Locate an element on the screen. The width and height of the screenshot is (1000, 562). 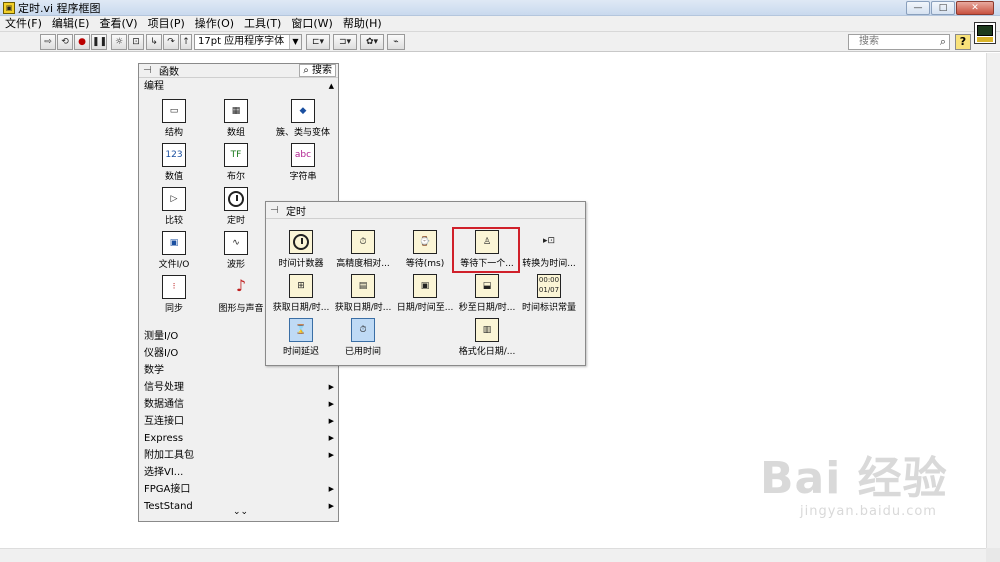
vi-icon-base is located at coordinates (985, 39).